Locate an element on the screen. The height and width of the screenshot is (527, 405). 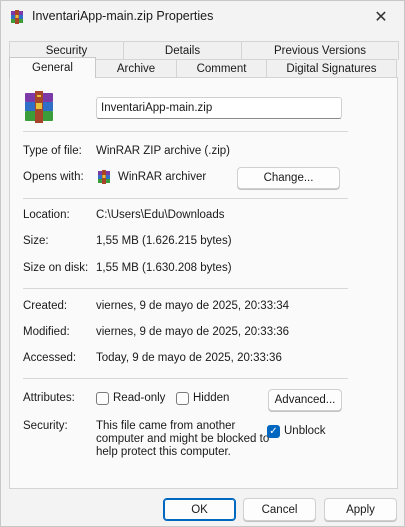
readonly-checkbox is located at coordinates (102, 398).